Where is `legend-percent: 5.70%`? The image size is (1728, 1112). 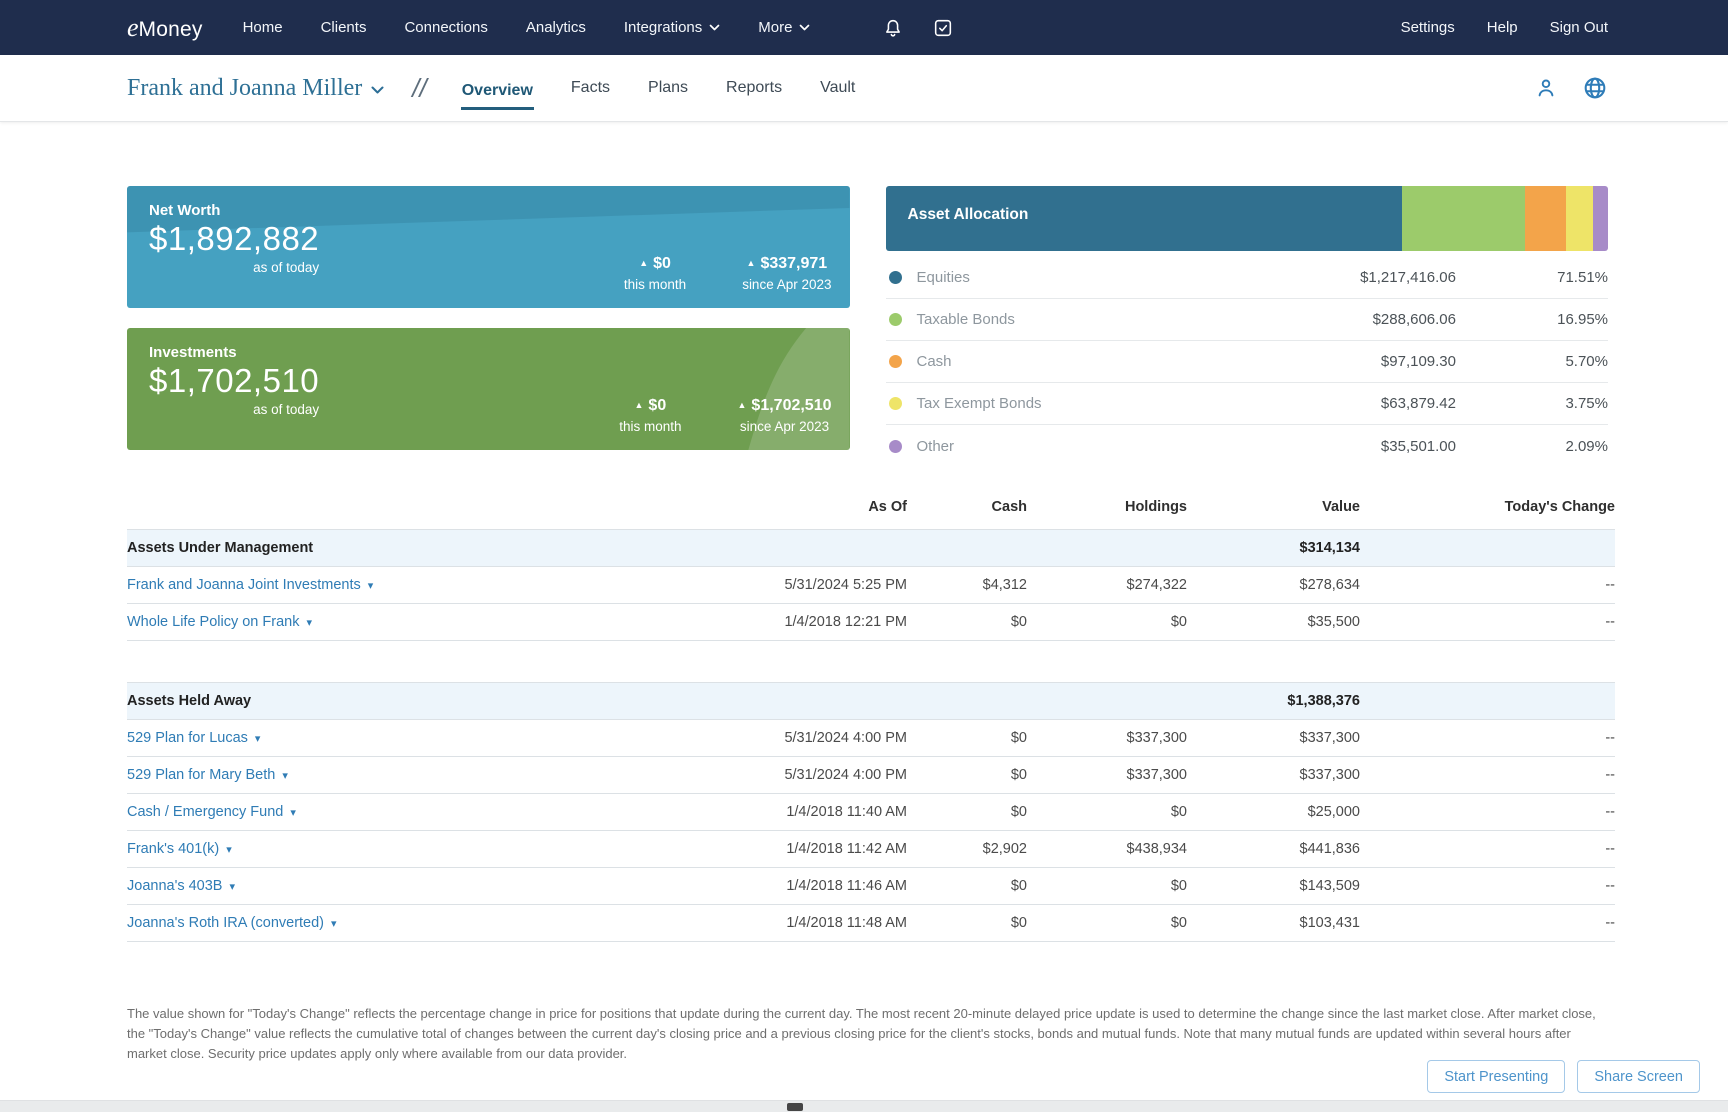
legend-percent: 5.70% is located at coordinates (1586, 361).